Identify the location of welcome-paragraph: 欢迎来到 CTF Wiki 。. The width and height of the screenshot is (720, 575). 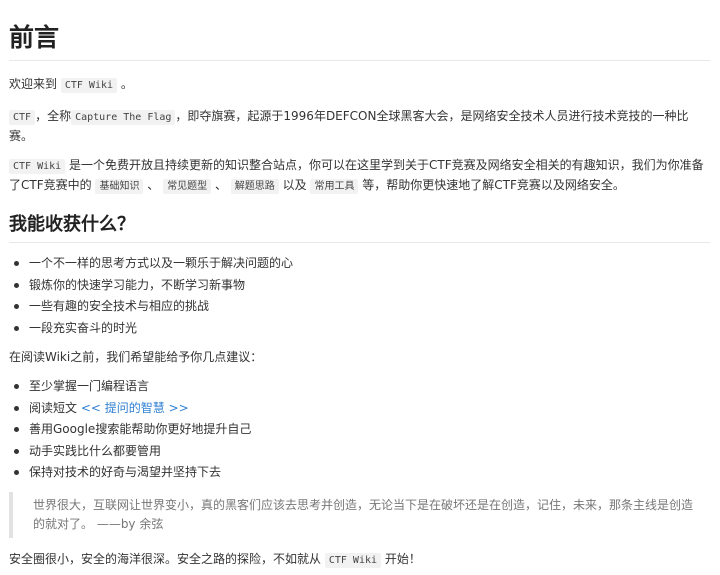
(71, 85).